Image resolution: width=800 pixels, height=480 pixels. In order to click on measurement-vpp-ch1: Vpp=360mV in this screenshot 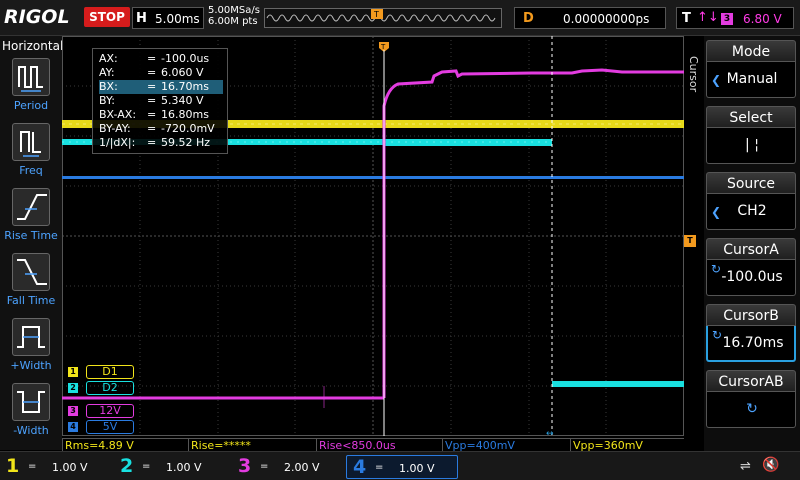, I will do `click(627, 445)`.